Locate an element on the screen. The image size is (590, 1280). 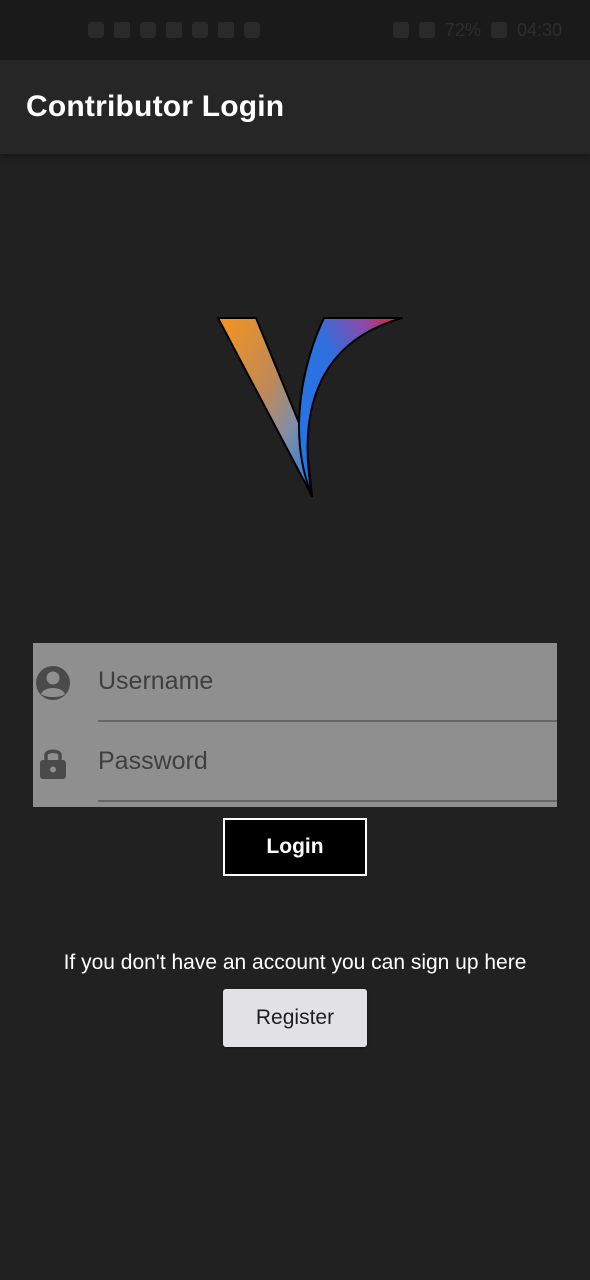
register-button: Register is located at coordinates (295, 1018).